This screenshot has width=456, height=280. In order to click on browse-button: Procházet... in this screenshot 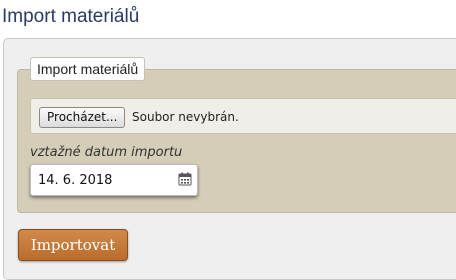, I will do `click(82, 117)`.